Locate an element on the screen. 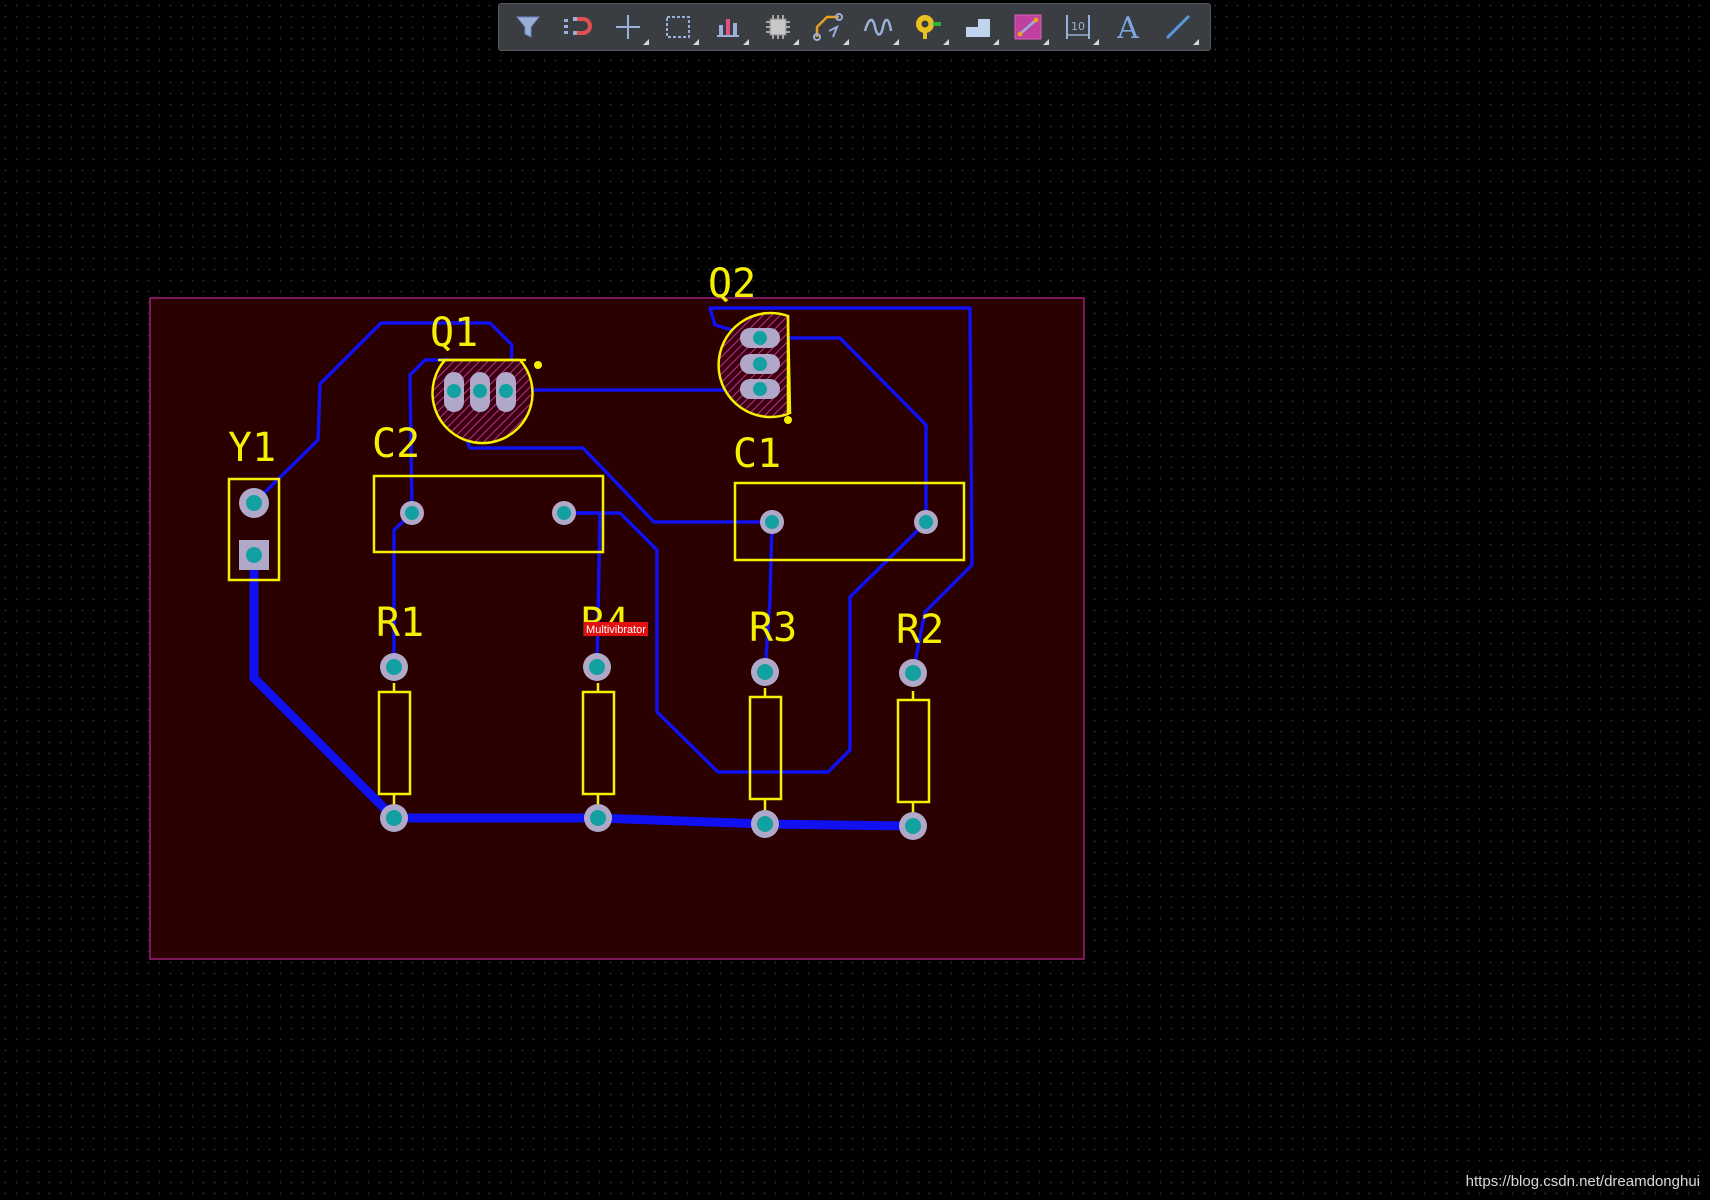 This screenshot has height=1200, width=1710. component-button is located at coordinates (778, 27).